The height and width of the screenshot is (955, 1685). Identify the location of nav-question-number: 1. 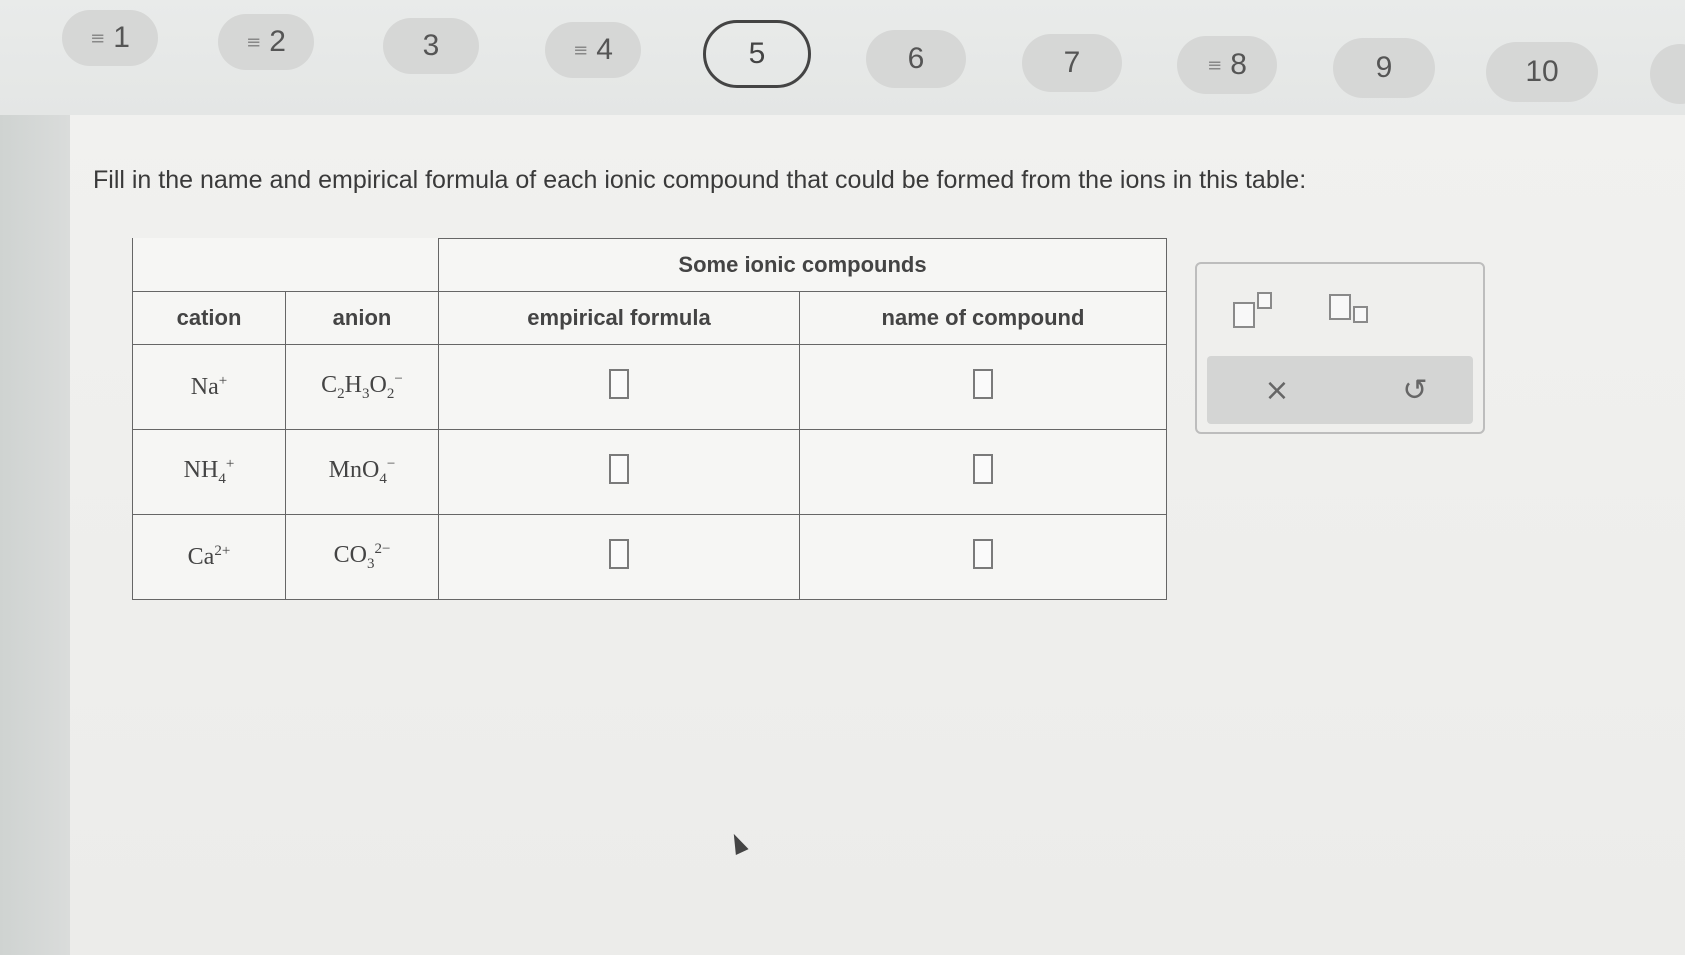
(121, 37).